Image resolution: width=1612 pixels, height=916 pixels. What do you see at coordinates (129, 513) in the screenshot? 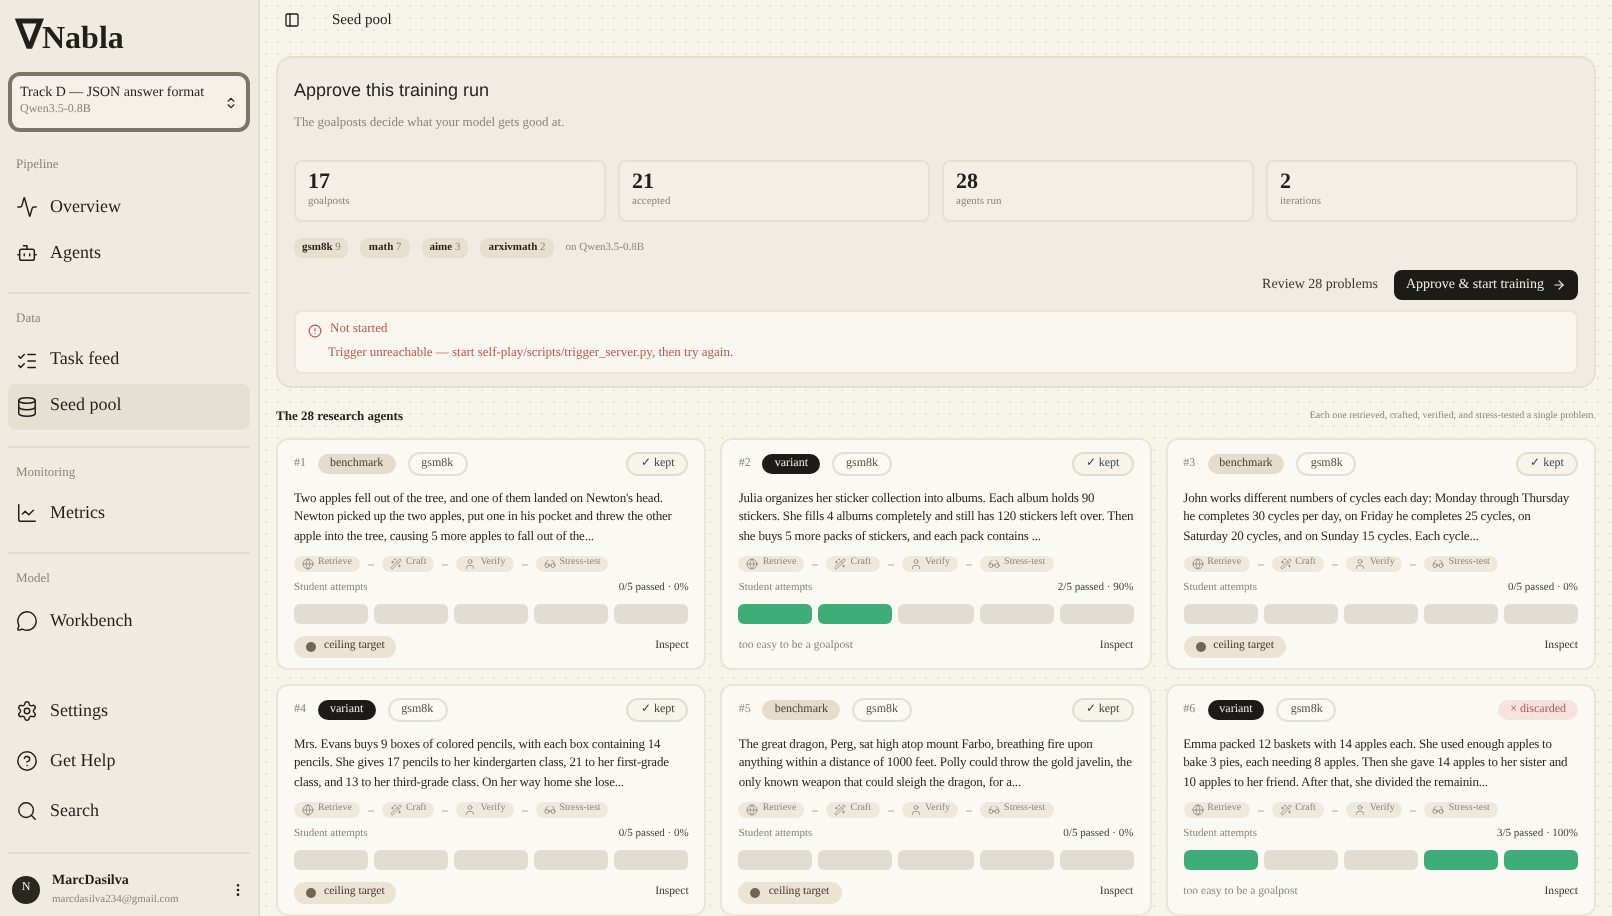
I see `nav-item: Metrics` at bounding box center [129, 513].